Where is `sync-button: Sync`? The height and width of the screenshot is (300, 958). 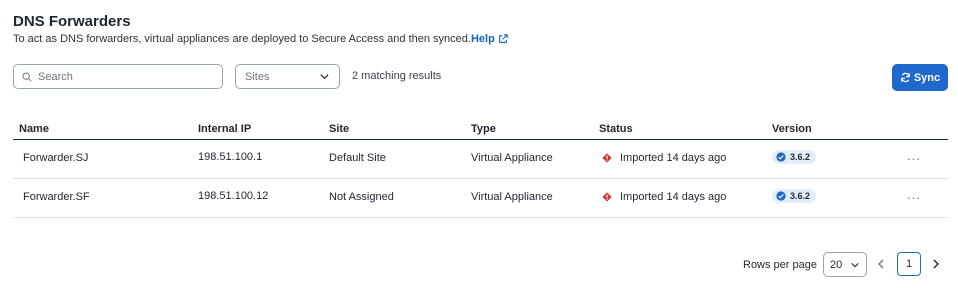
sync-button: Sync is located at coordinates (920, 77).